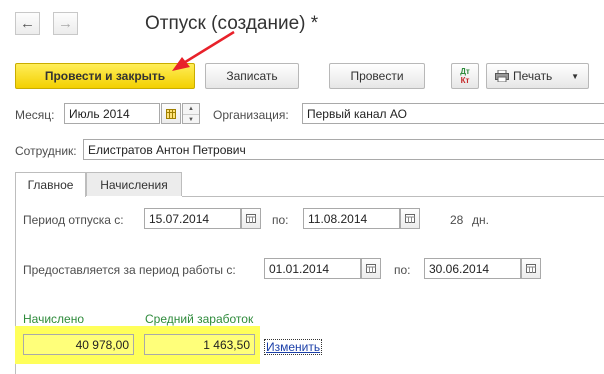  Describe the element at coordinates (134, 184) in the screenshot. I see `tab-accruals: Начисления` at that location.